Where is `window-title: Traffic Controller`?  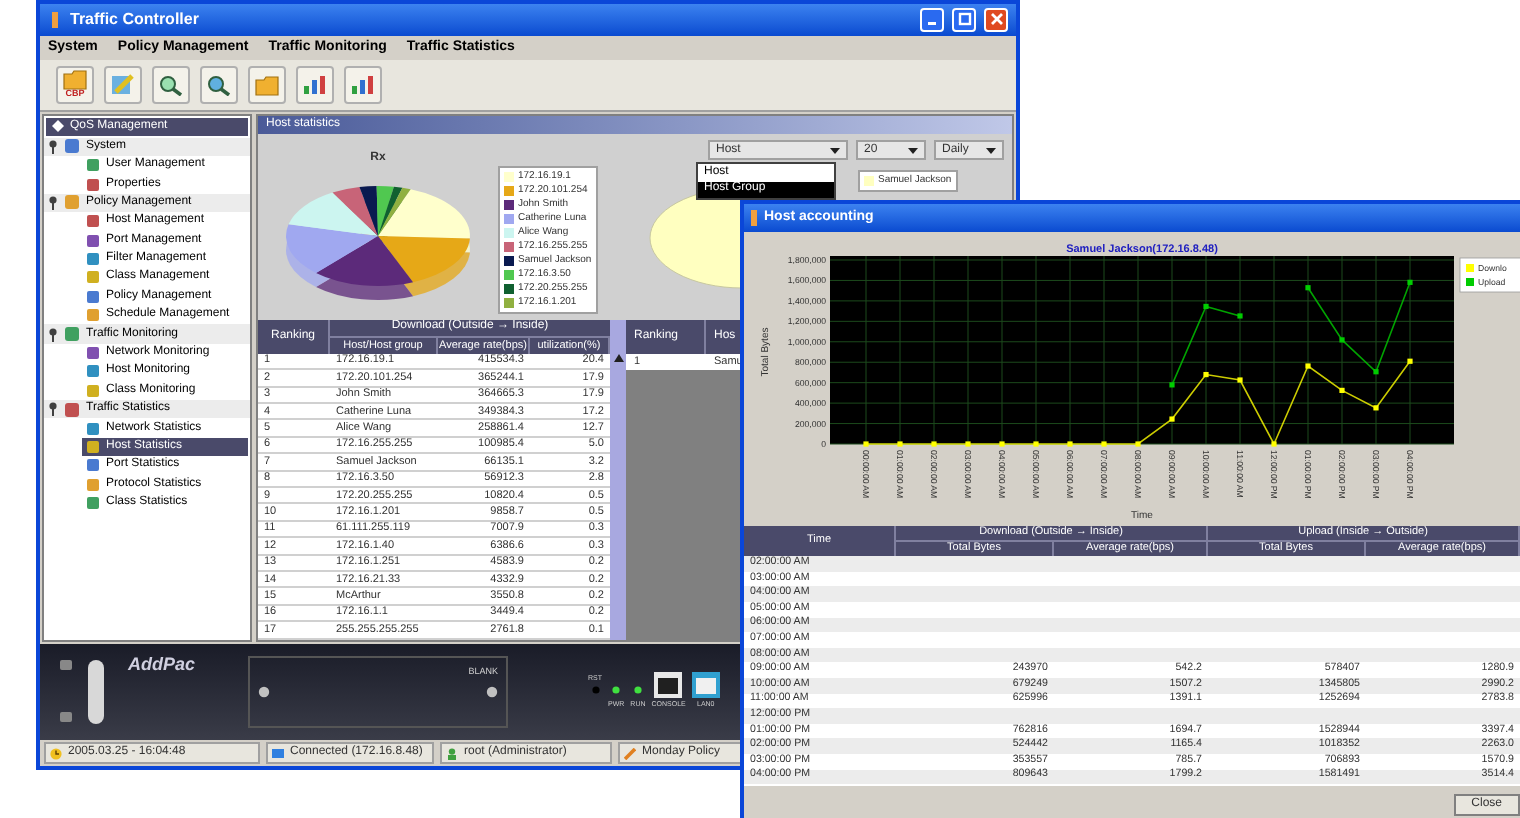 window-title: Traffic Controller is located at coordinates (134, 19).